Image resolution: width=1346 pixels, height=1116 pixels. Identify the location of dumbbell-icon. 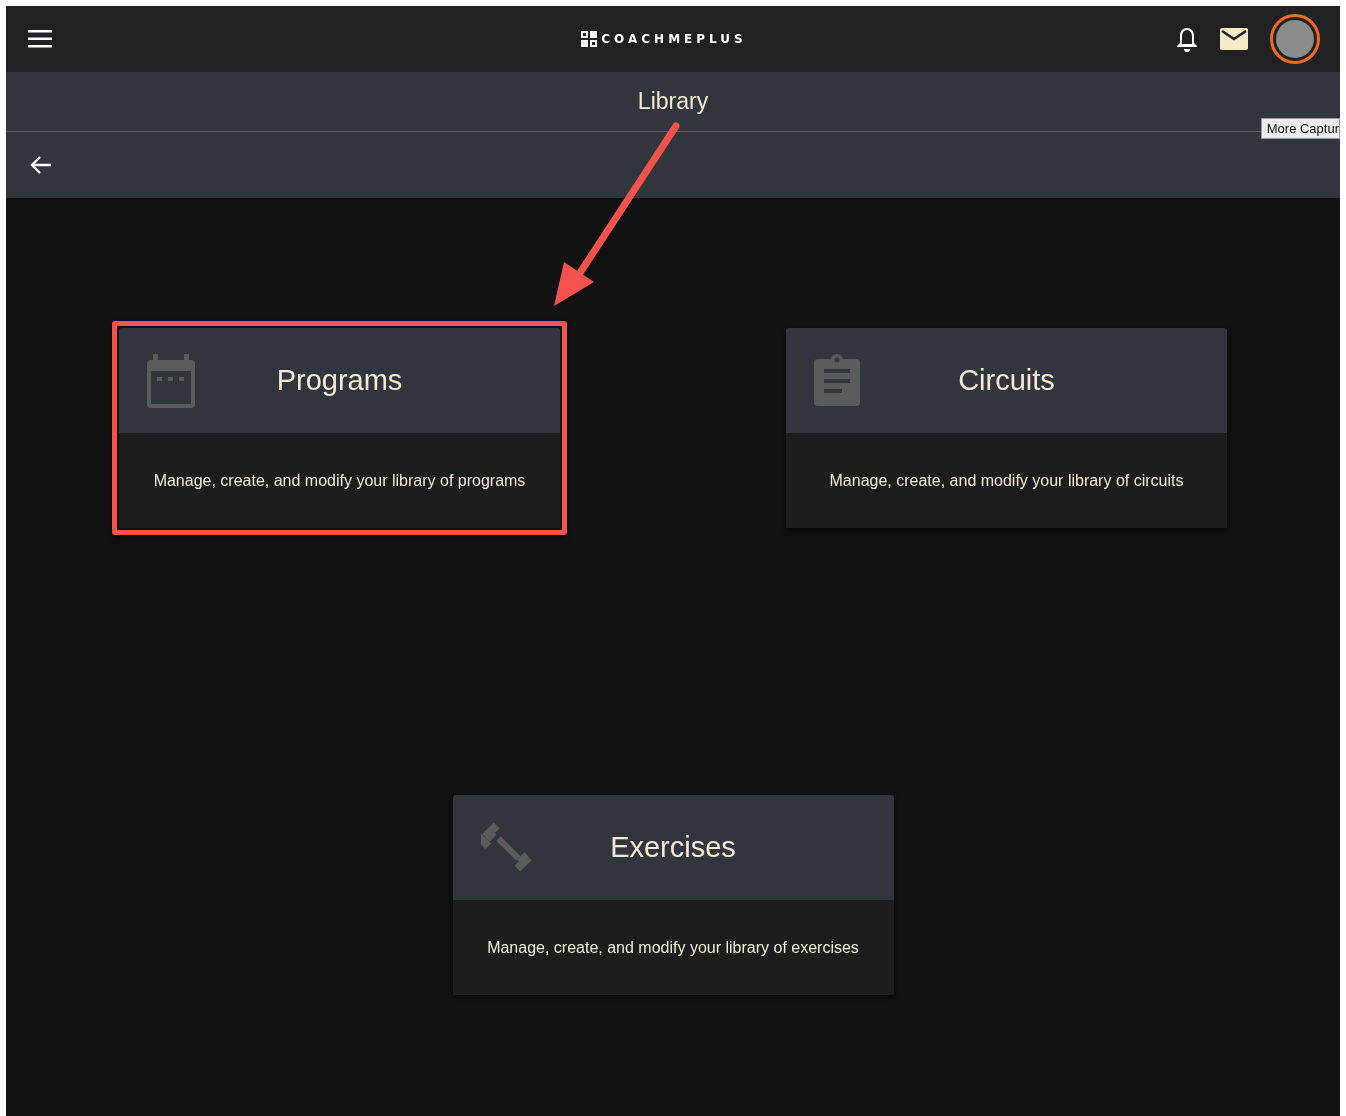
(506, 847).